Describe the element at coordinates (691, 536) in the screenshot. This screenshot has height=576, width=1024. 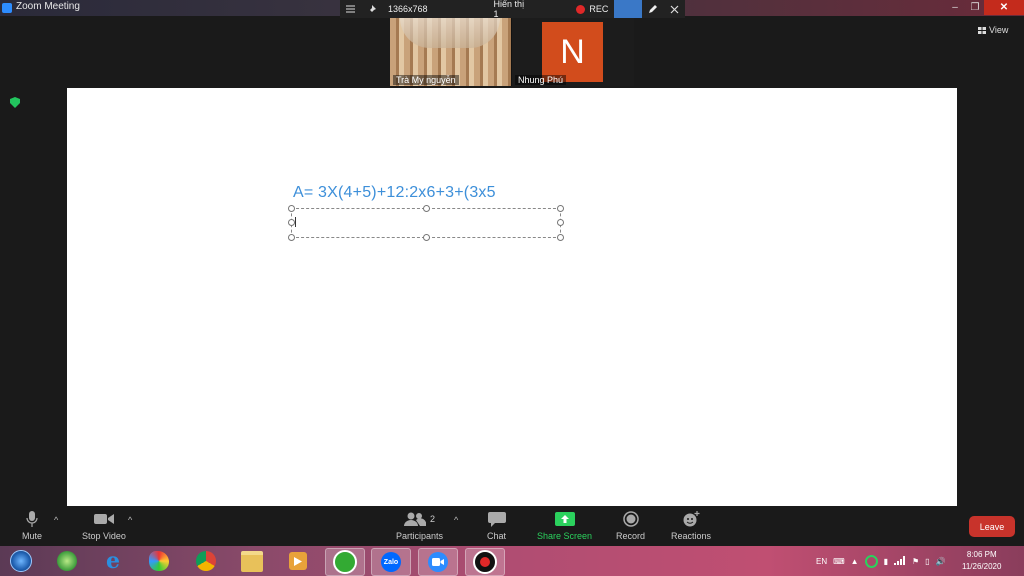
I see `reactions-label: Reactions` at that location.